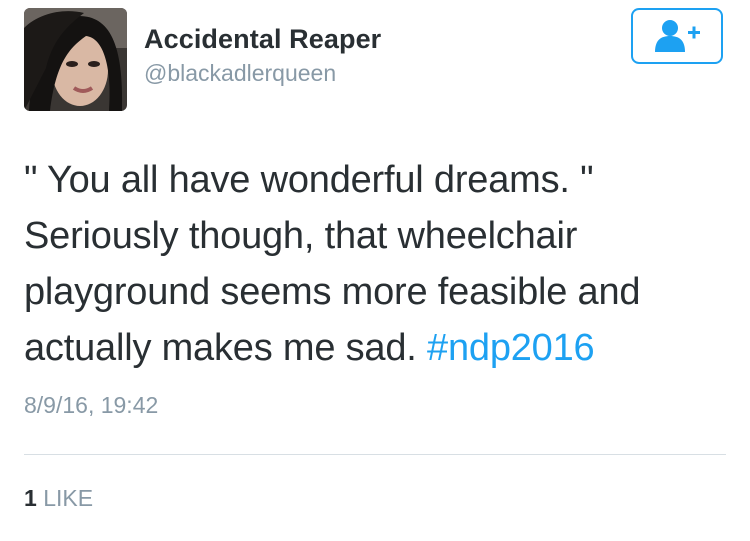  I want to click on display-name: Accidental Reaper, so click(262, 39).